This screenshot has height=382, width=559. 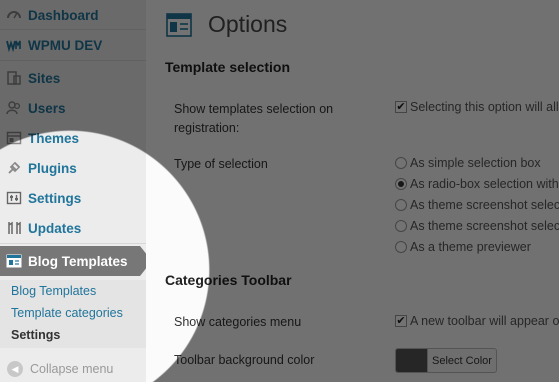 I want to click on sidebar-item-label: Plugins, so click(x=52, y=168).